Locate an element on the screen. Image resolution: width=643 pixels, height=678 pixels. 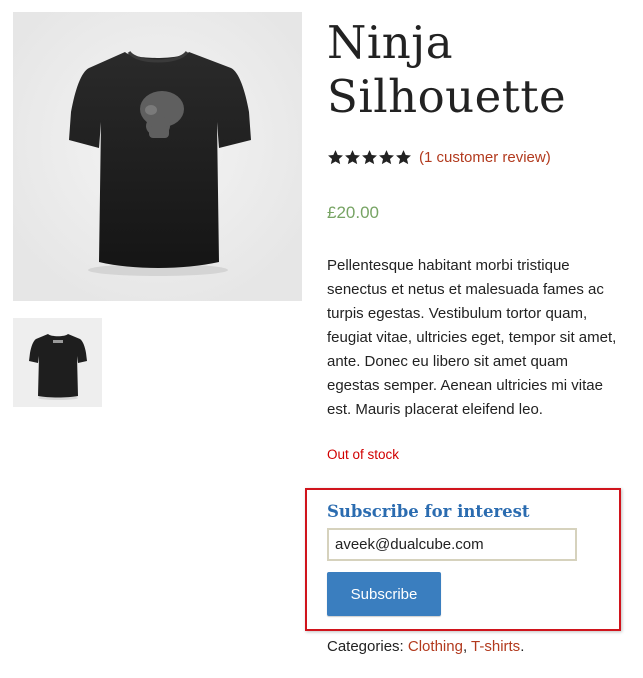
tshirt-back-image is located at coordinates (57, 362).